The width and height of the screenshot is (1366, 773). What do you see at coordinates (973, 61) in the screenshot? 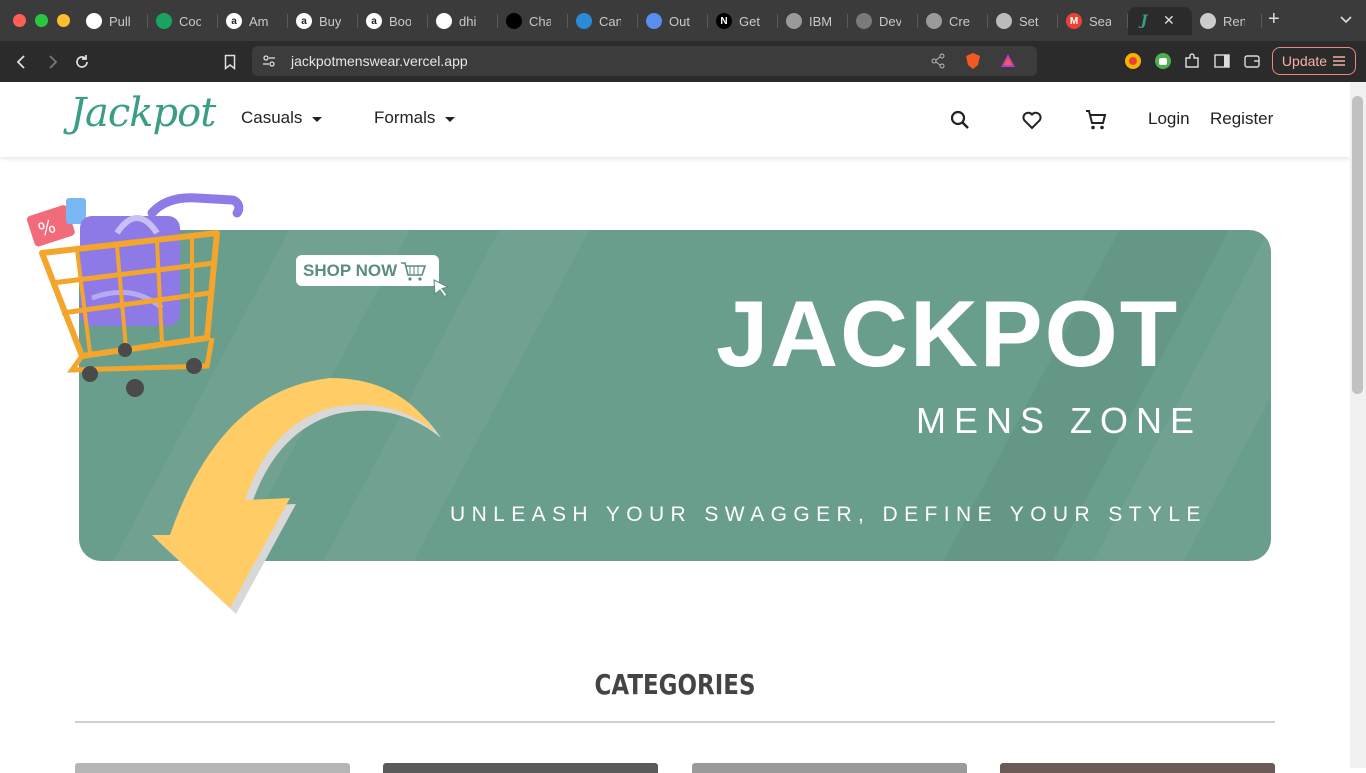
I see `brave-shields-icon` at bounding box center [973, 61].